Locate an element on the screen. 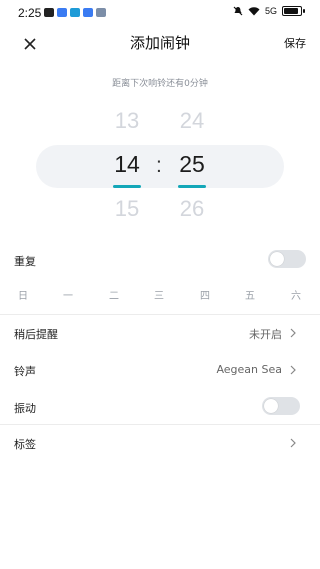 Image resolution: width=320 pixels, height=569 pixels. wifi-icon is located at coordinates (254, 11).